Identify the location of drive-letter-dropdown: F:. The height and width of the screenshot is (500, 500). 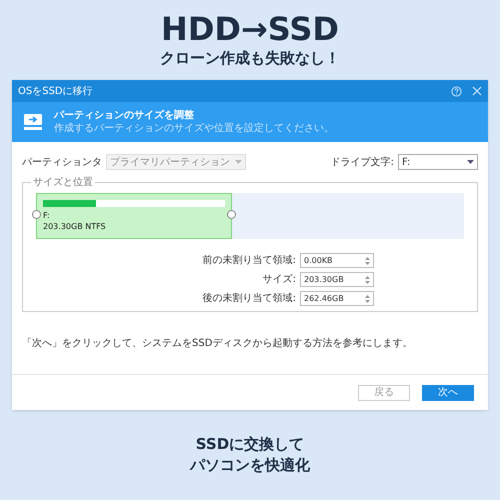
(438, 162).